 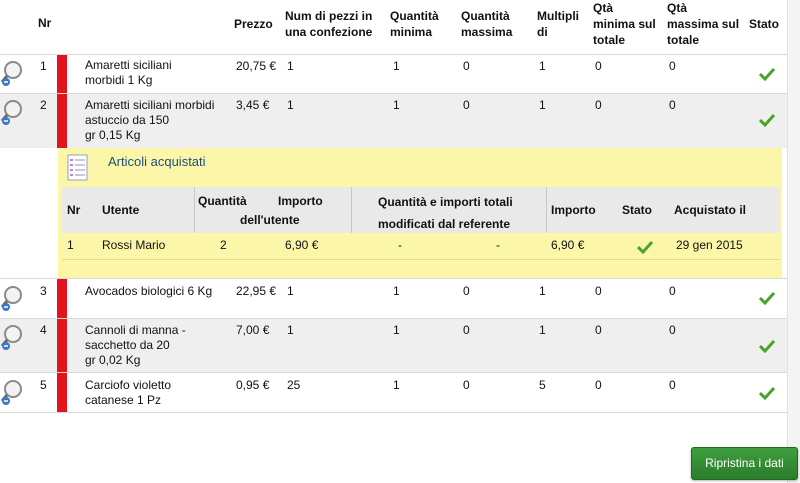 I want to click on document-list-icon, so click(x=77, y=167).